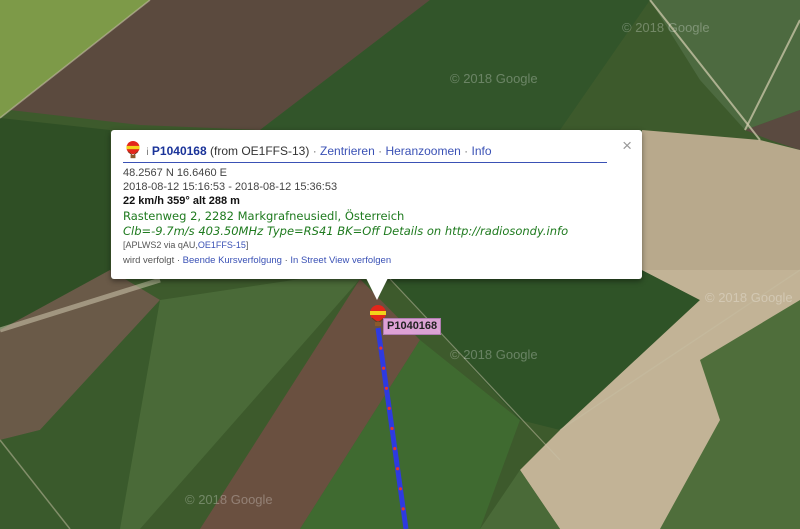  I want to click on info-link: Info, so click(482, 151).